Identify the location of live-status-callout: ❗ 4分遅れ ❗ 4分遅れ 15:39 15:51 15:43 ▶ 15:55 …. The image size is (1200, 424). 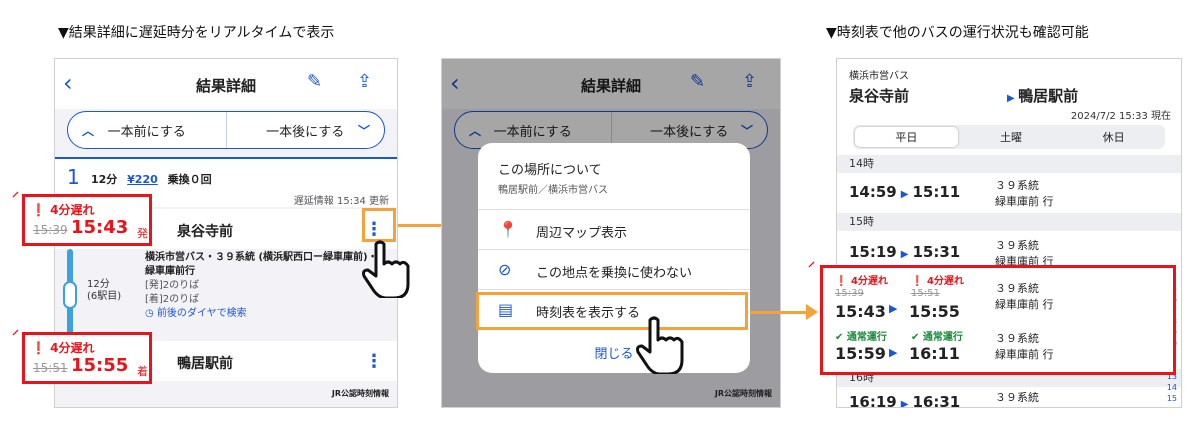
(998, 320).